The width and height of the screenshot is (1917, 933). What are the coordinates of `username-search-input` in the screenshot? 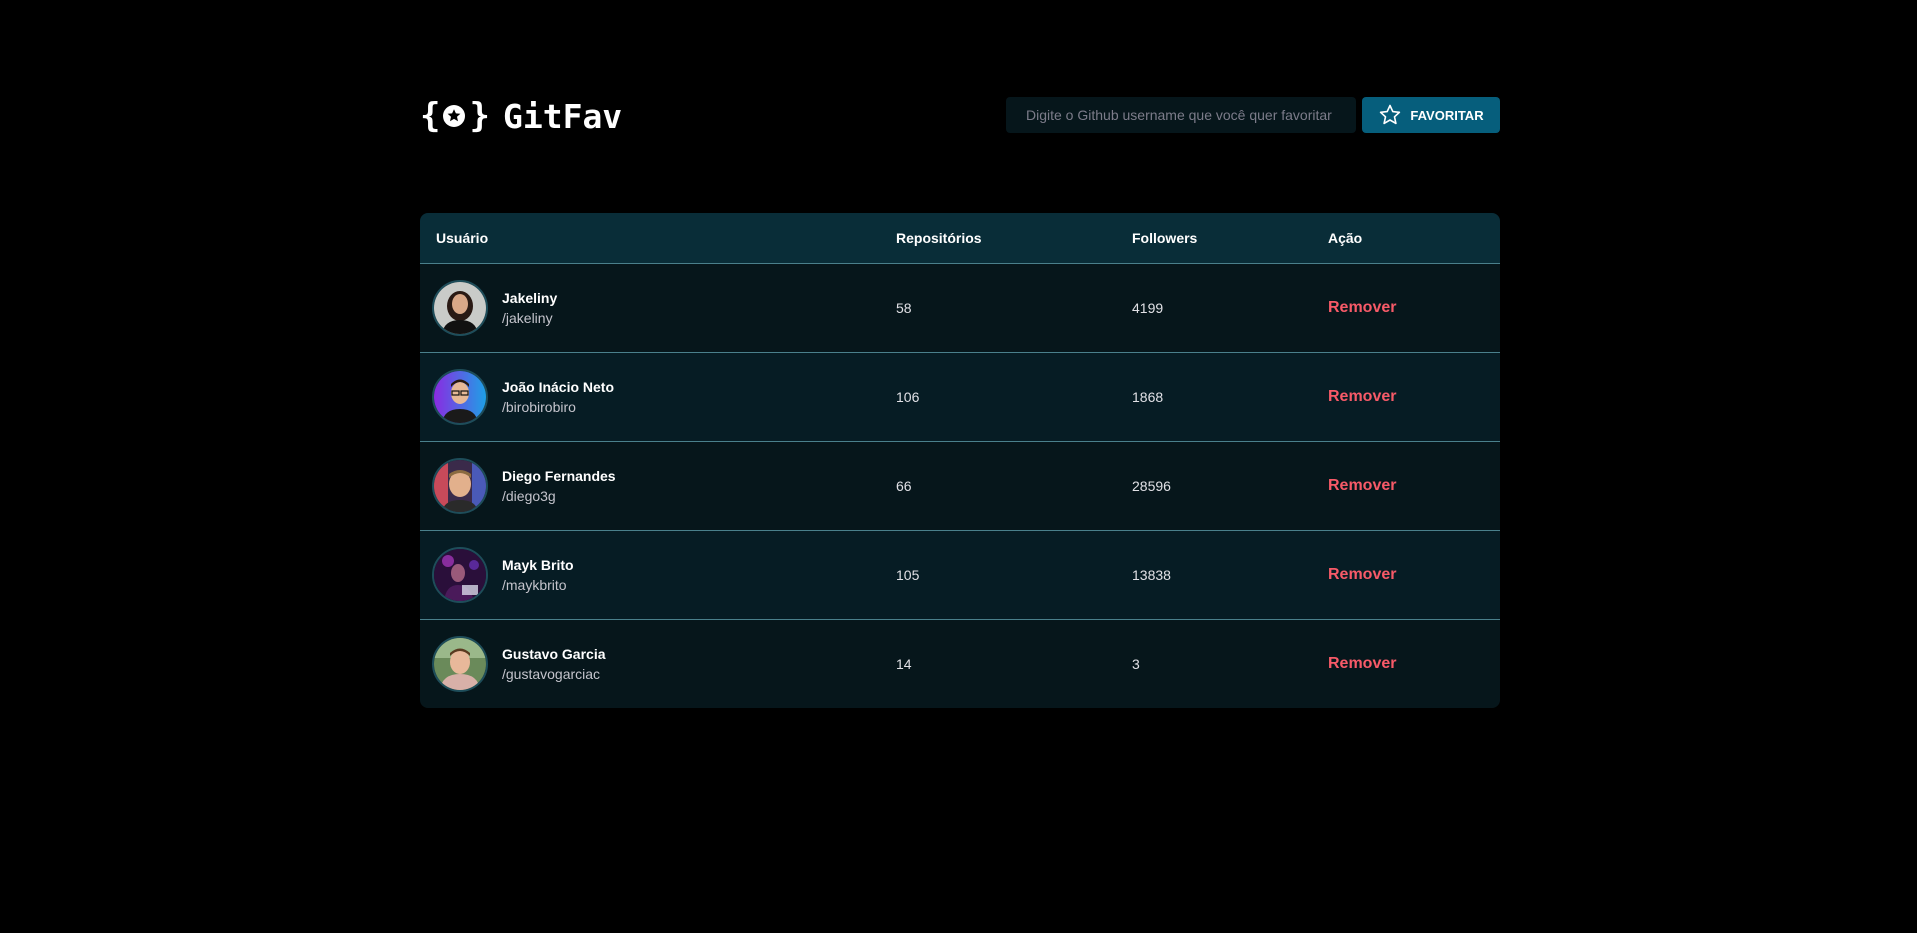 It's located at (1181, 115).